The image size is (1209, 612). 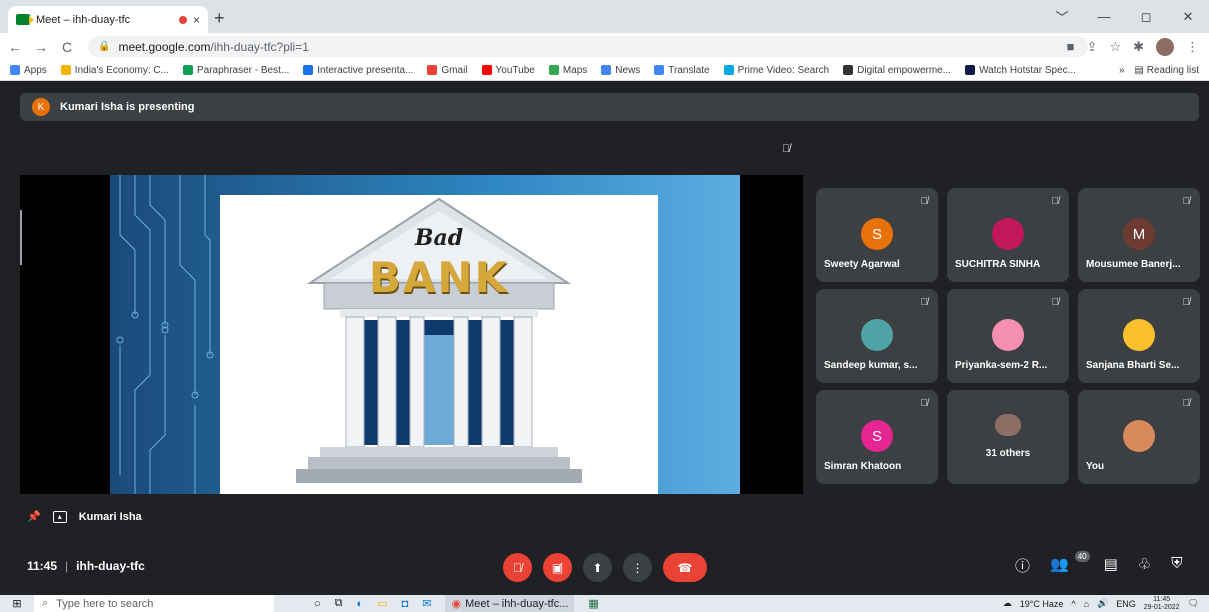 What do you see at coordinates (1165, 46) in the screenshot?
I see `profile-avatar` at bounding box center [1165, 46].